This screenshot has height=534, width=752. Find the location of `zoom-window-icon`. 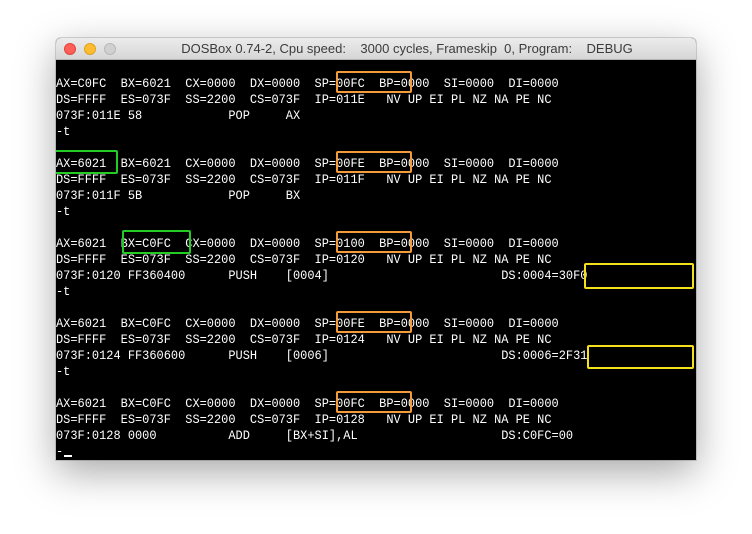

zoom-window-icon is located at coordinates (110, 49).